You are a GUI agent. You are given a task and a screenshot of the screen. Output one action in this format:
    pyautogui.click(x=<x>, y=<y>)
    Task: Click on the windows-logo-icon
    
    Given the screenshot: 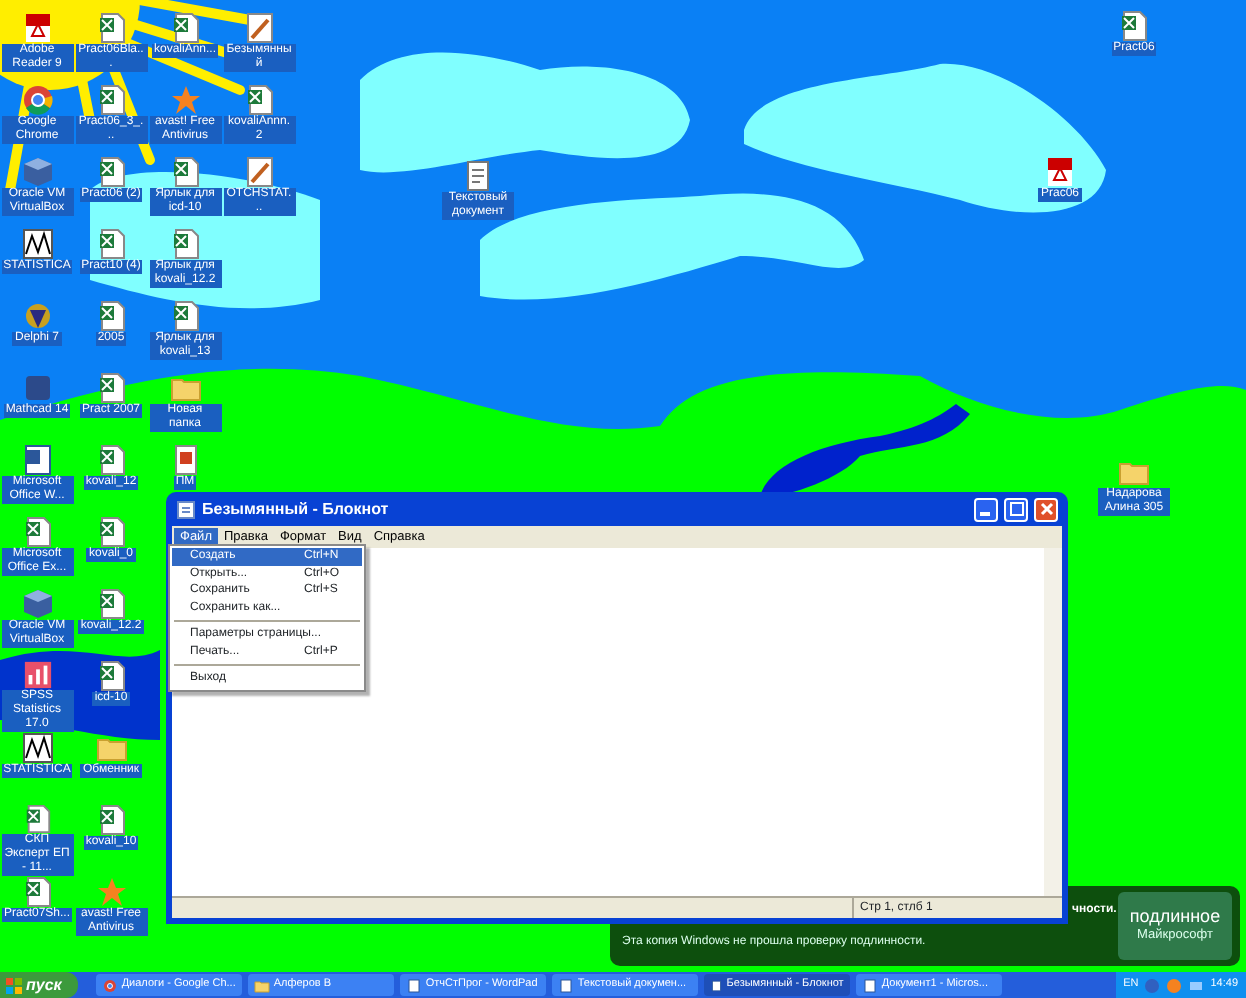 What is the action you would take?
    pyautogui.click(x=14, y=985)
    